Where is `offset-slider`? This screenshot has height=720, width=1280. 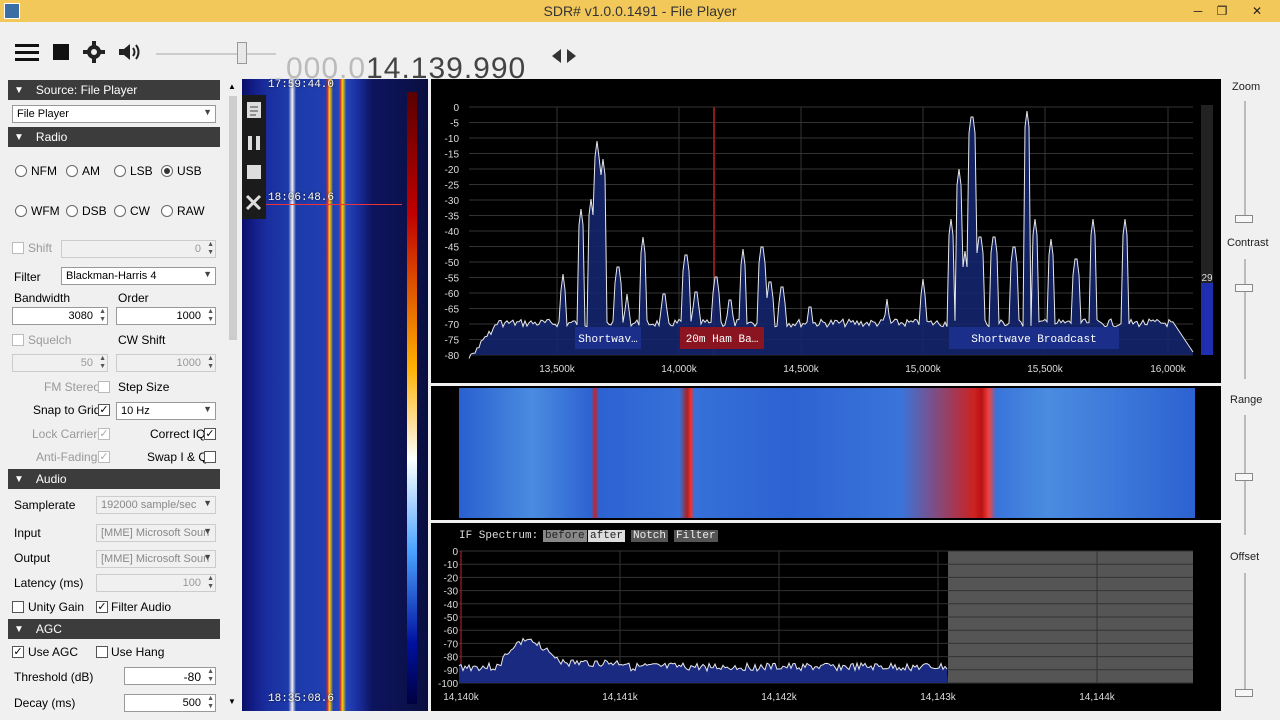 offset-slider is located at coordinates (1245, 633).